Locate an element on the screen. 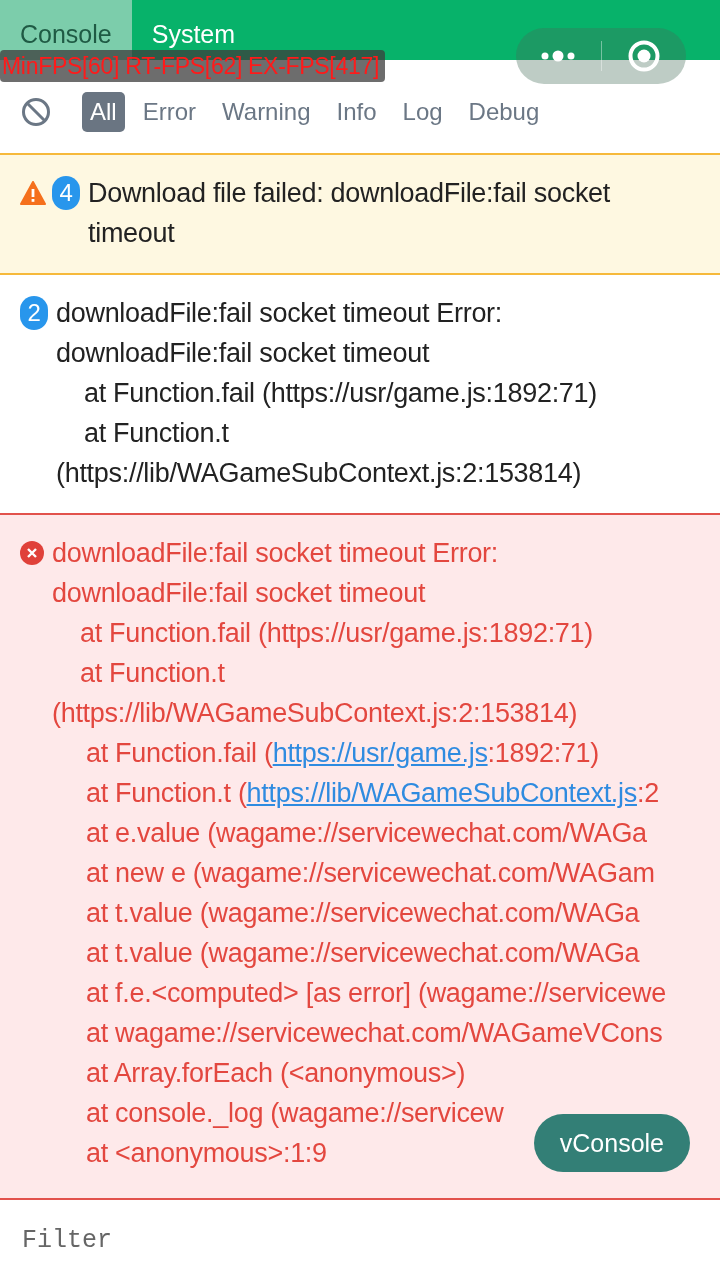 The height and width of the screenshot is (1280, 720). stack-frame-line: at <anonymous>:1:9 is located at coordinates (206, 1153).